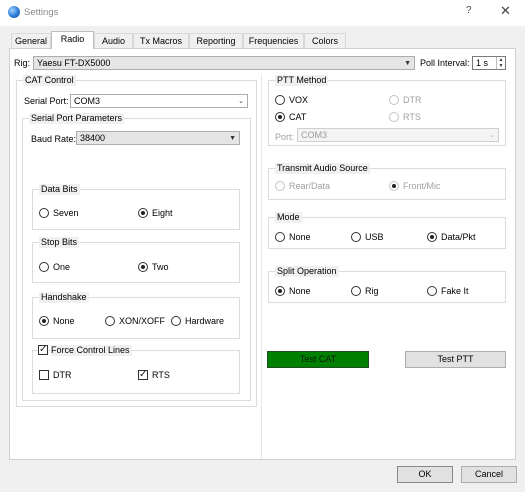 The height and width of the screenshot is (492, 525). What do you see at coordinates (216, 40) in the screenshot?
I see `tab-reporting: Reporting` at bounding box center [216, 40].